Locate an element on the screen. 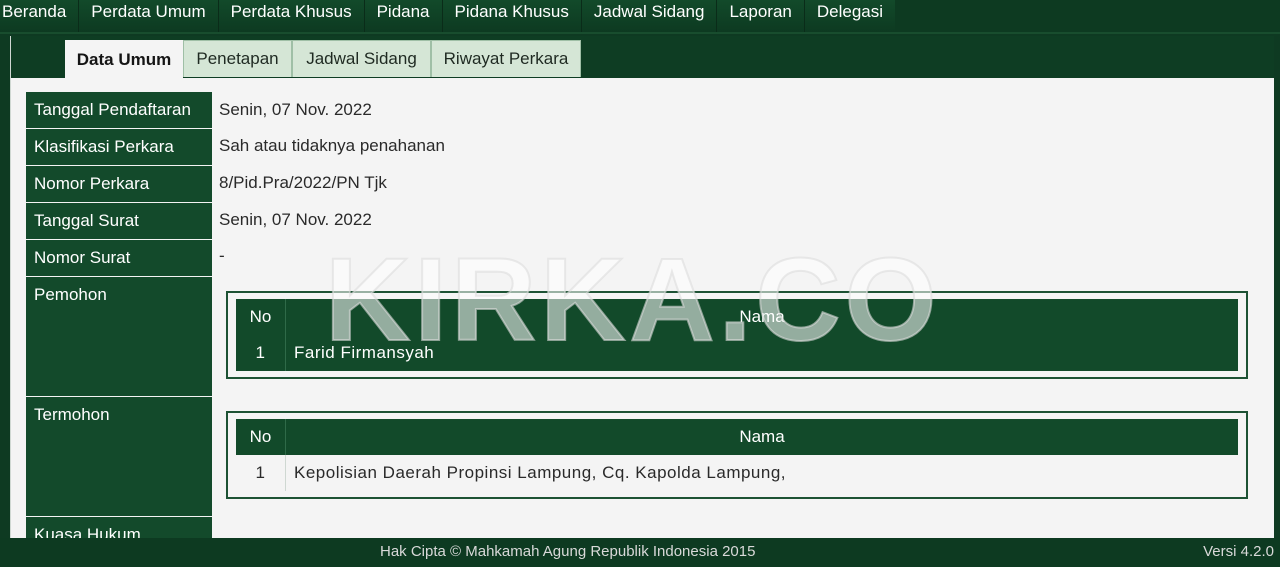 This screenshot has width=1280, height=567. row-nama: Farid Firmansyah is located at coordinates (364, 352).